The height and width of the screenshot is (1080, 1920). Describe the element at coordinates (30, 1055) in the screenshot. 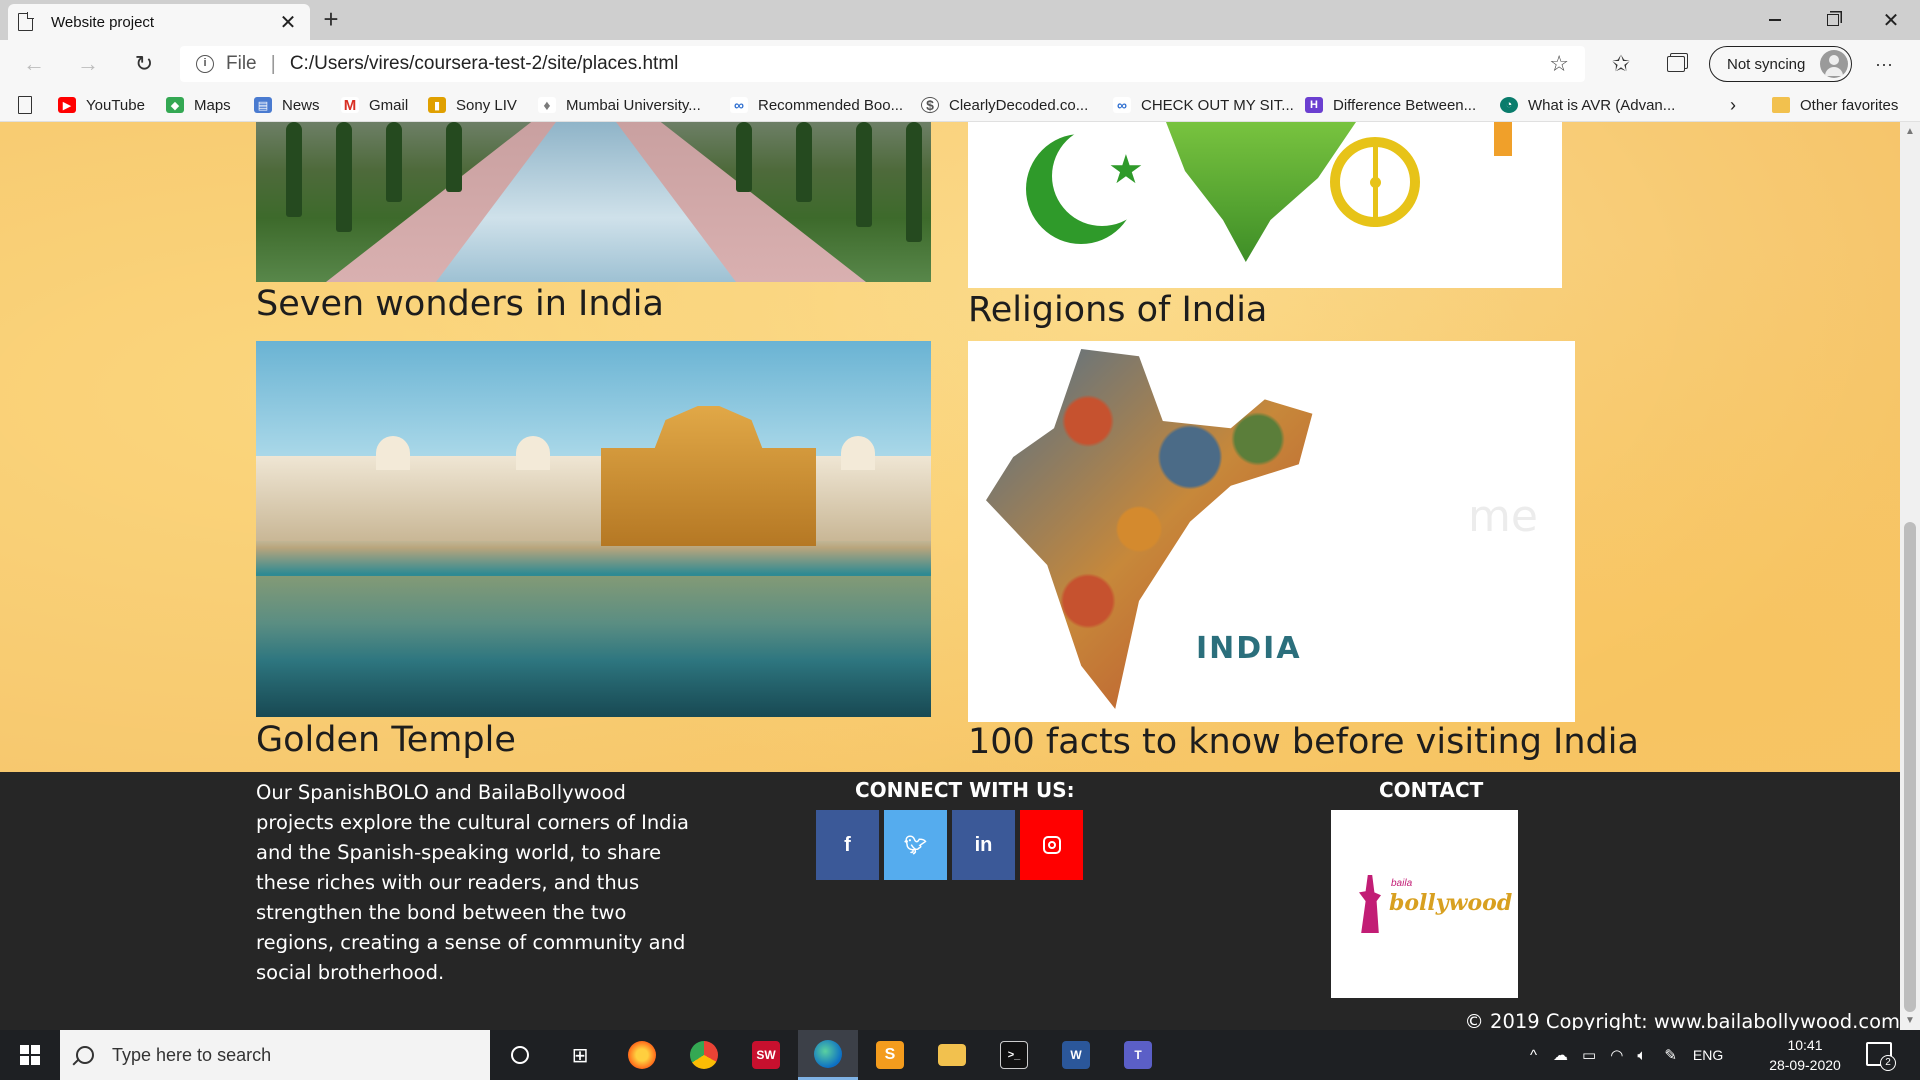

I see `start-button` at that location.